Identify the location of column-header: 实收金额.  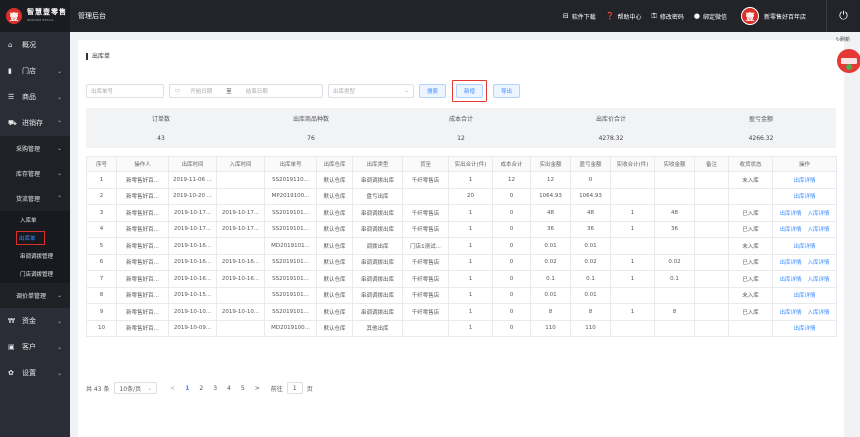
(674, 164).